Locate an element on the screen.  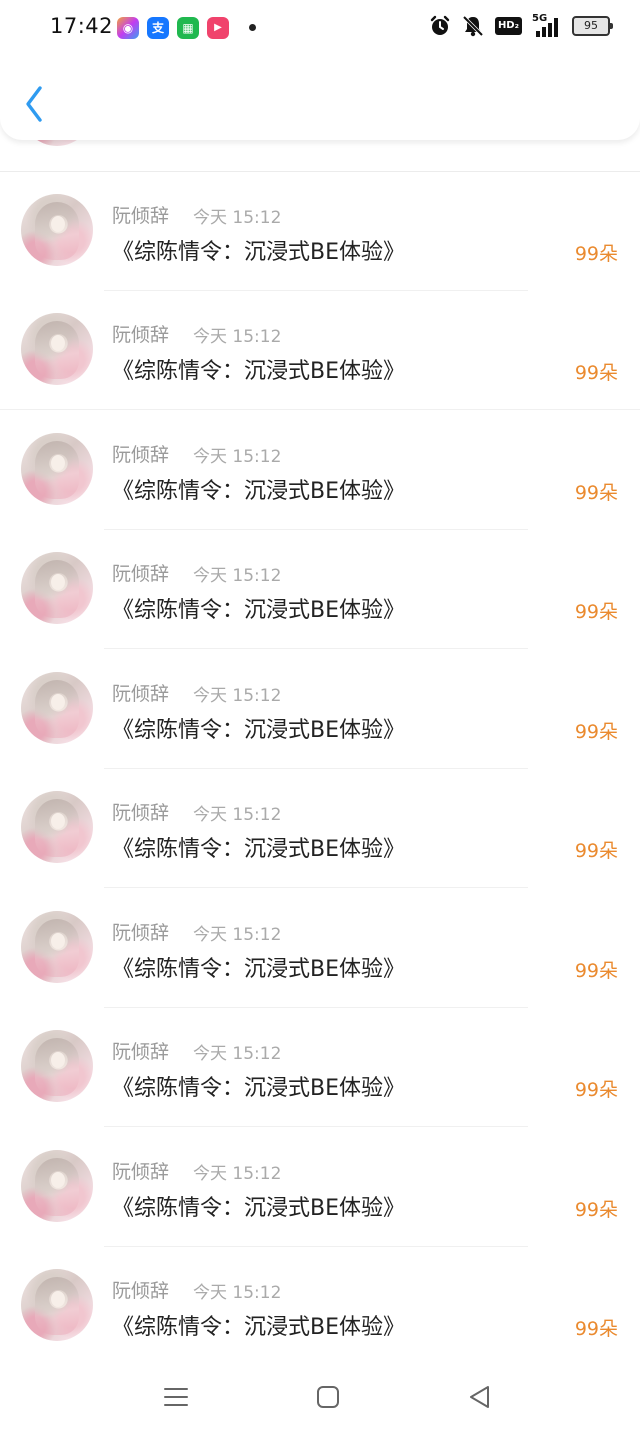
hd-voice-badge: HD₂ is located at coordinates (508, 26).